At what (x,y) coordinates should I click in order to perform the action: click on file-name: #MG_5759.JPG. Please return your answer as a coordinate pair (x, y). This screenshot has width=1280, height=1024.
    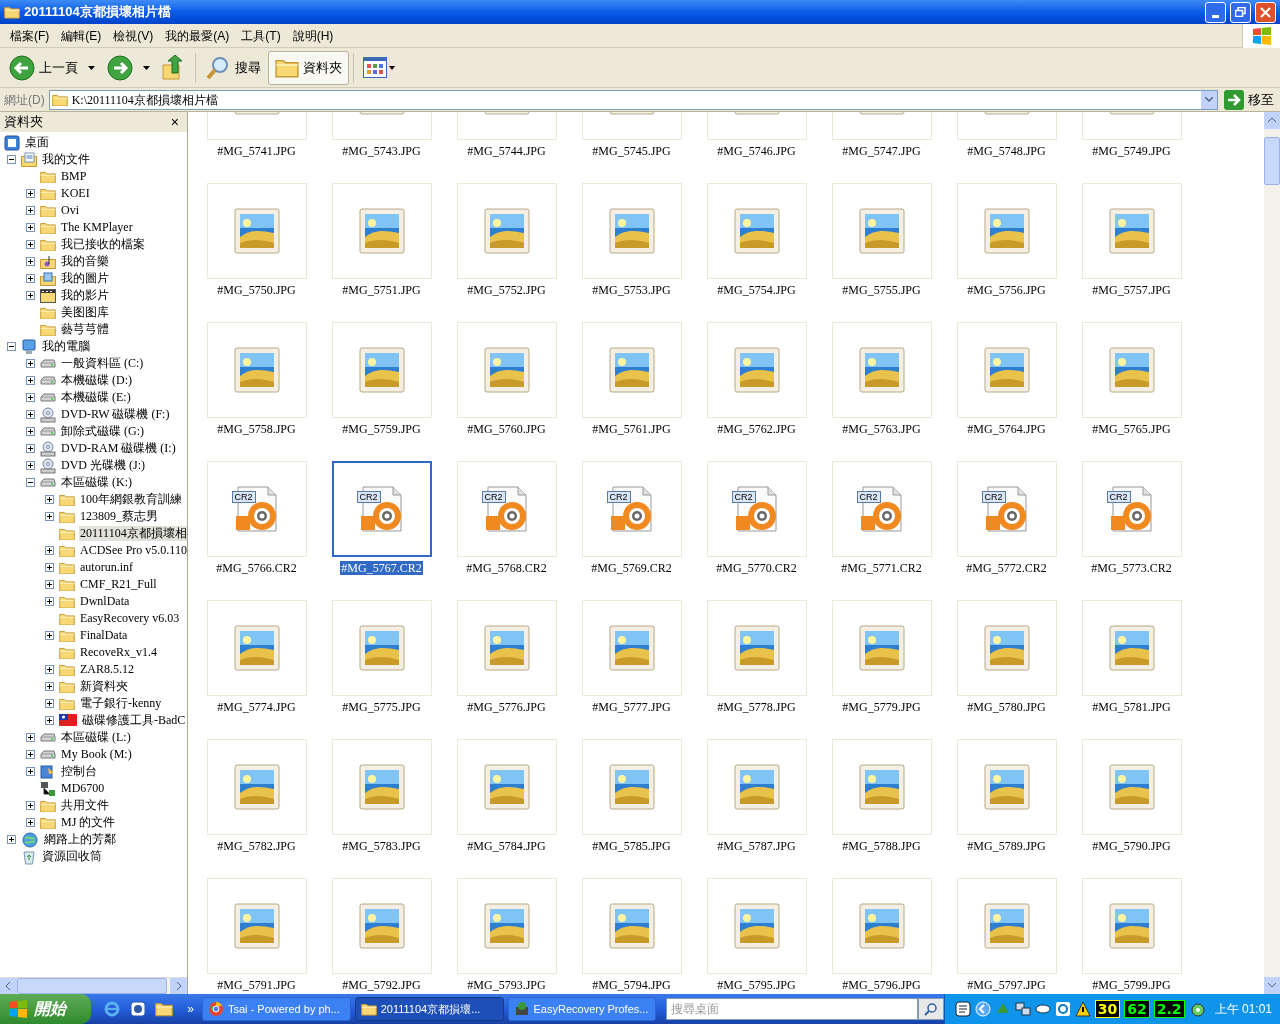
    Looking at the image, I should click on (381, 429).